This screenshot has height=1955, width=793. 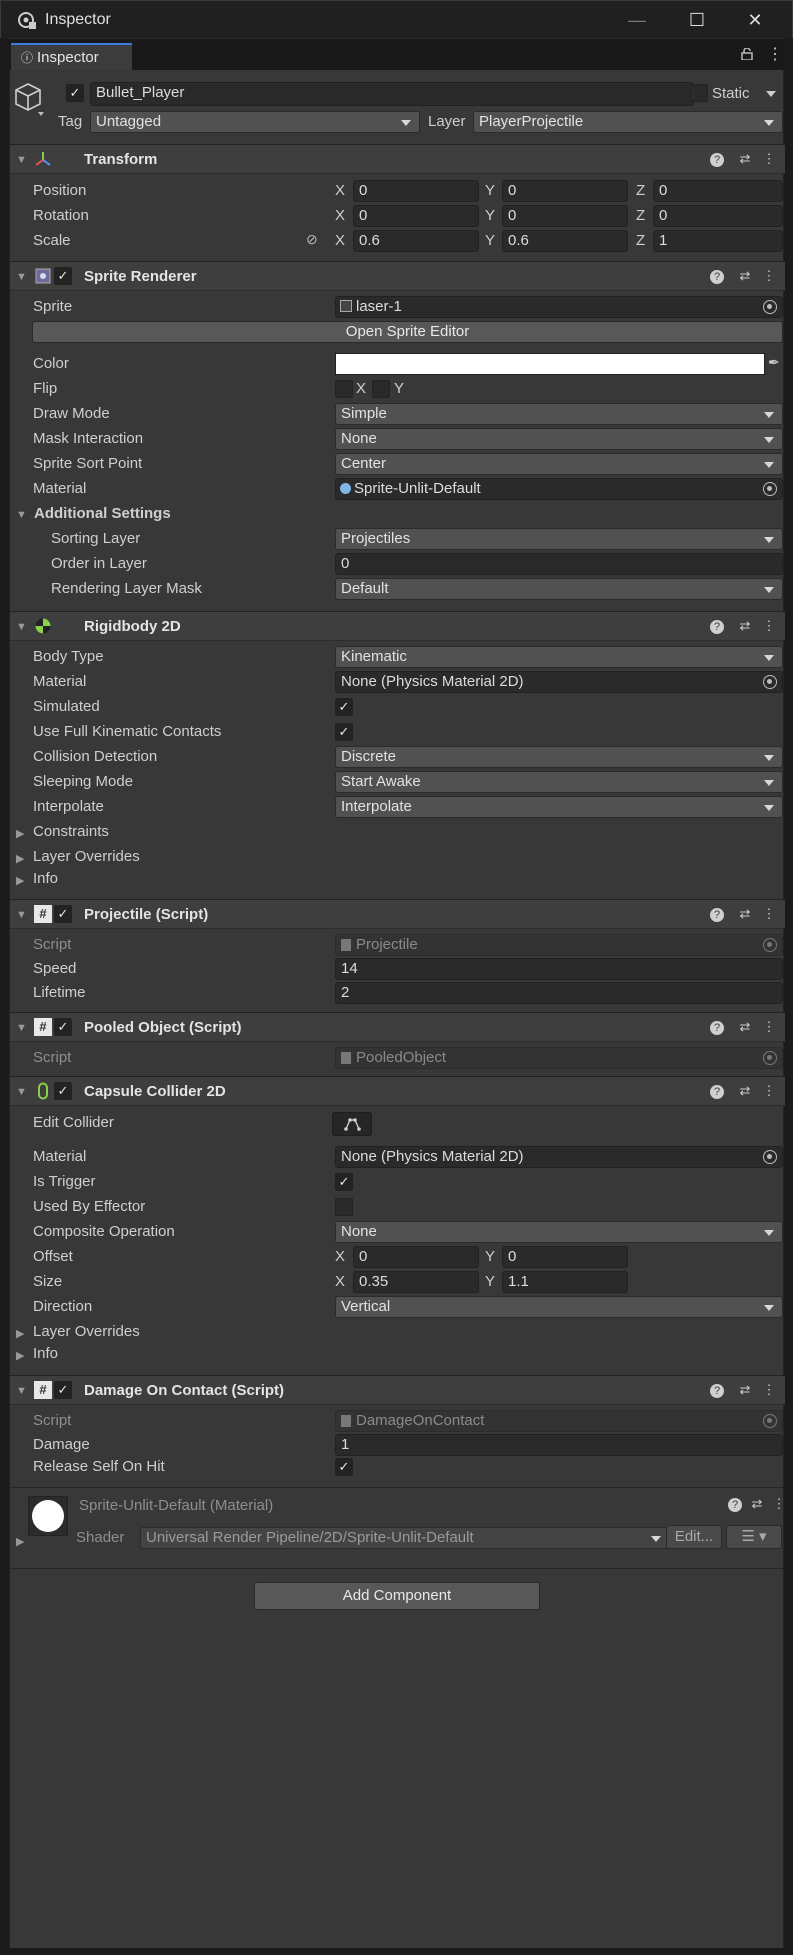 I want to click on collision-detection-dropdown: Discrete, so click(x=559, y=757).